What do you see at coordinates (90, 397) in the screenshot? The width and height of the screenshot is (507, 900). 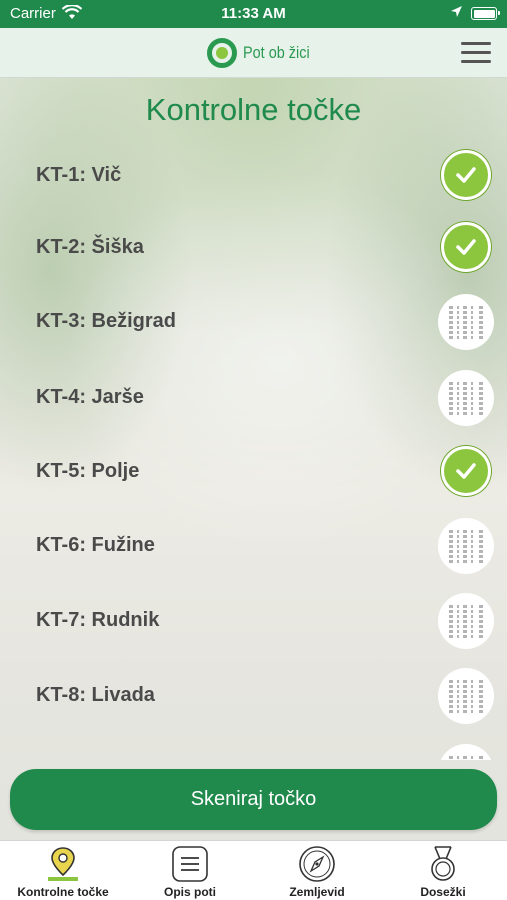 I see `checkpoint-label: KT-4: Jarše` at bounding box center [90, 397].